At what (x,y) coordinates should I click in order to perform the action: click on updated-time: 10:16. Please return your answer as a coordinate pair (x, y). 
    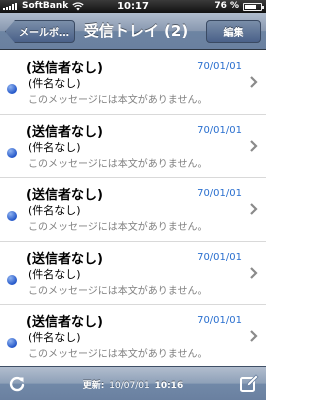
    Looking at the image, I should click on (169, 386).